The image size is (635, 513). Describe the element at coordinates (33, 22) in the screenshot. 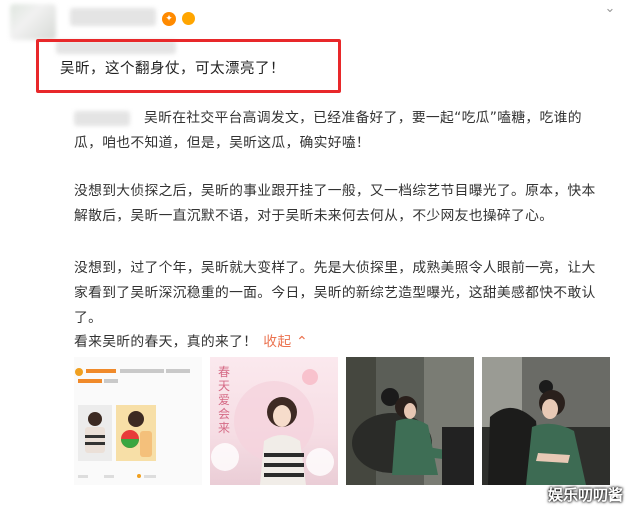

I see `avatar` at that location.